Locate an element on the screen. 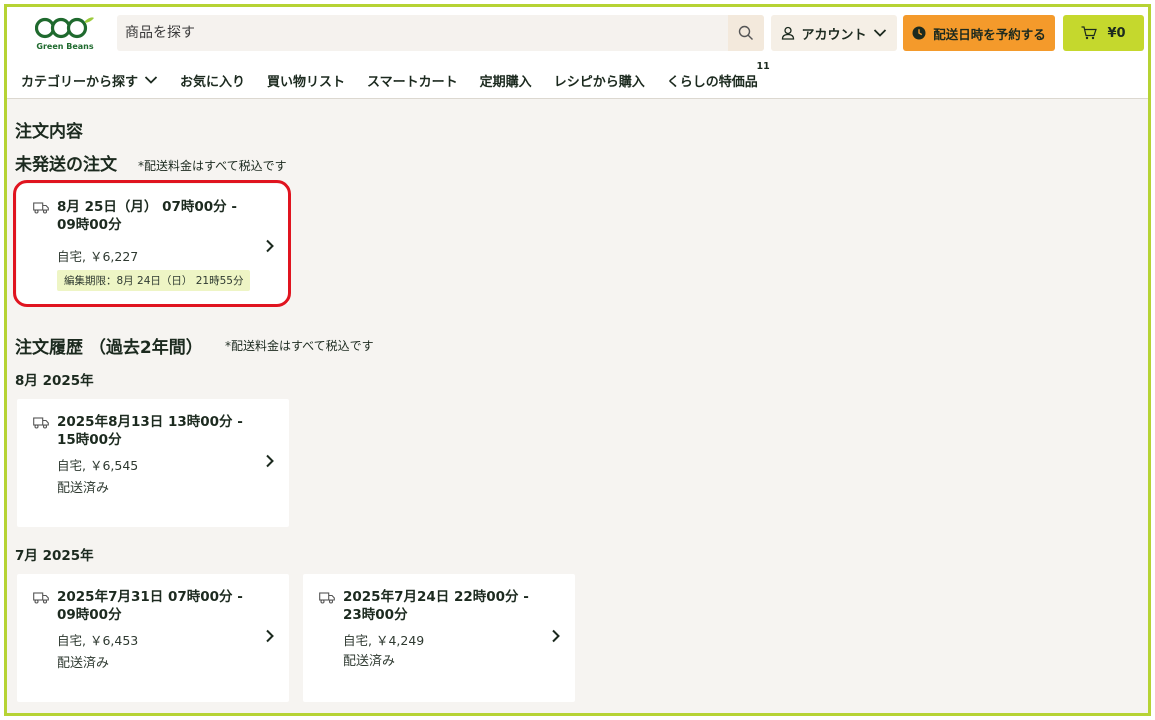 The width and height of the screenshot is (1155, 720). nav-item-label: くらしの特価品 is located at coordinates (712, 82).